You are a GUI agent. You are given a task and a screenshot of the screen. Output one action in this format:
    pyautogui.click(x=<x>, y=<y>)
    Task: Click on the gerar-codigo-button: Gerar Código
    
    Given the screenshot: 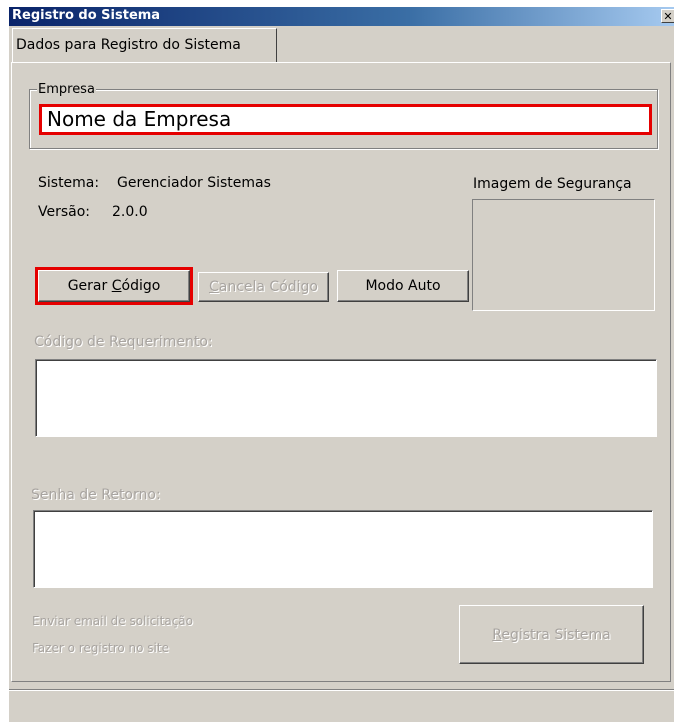 What is the action you would take?
    pyautogui.click(x=114, y=286)
    